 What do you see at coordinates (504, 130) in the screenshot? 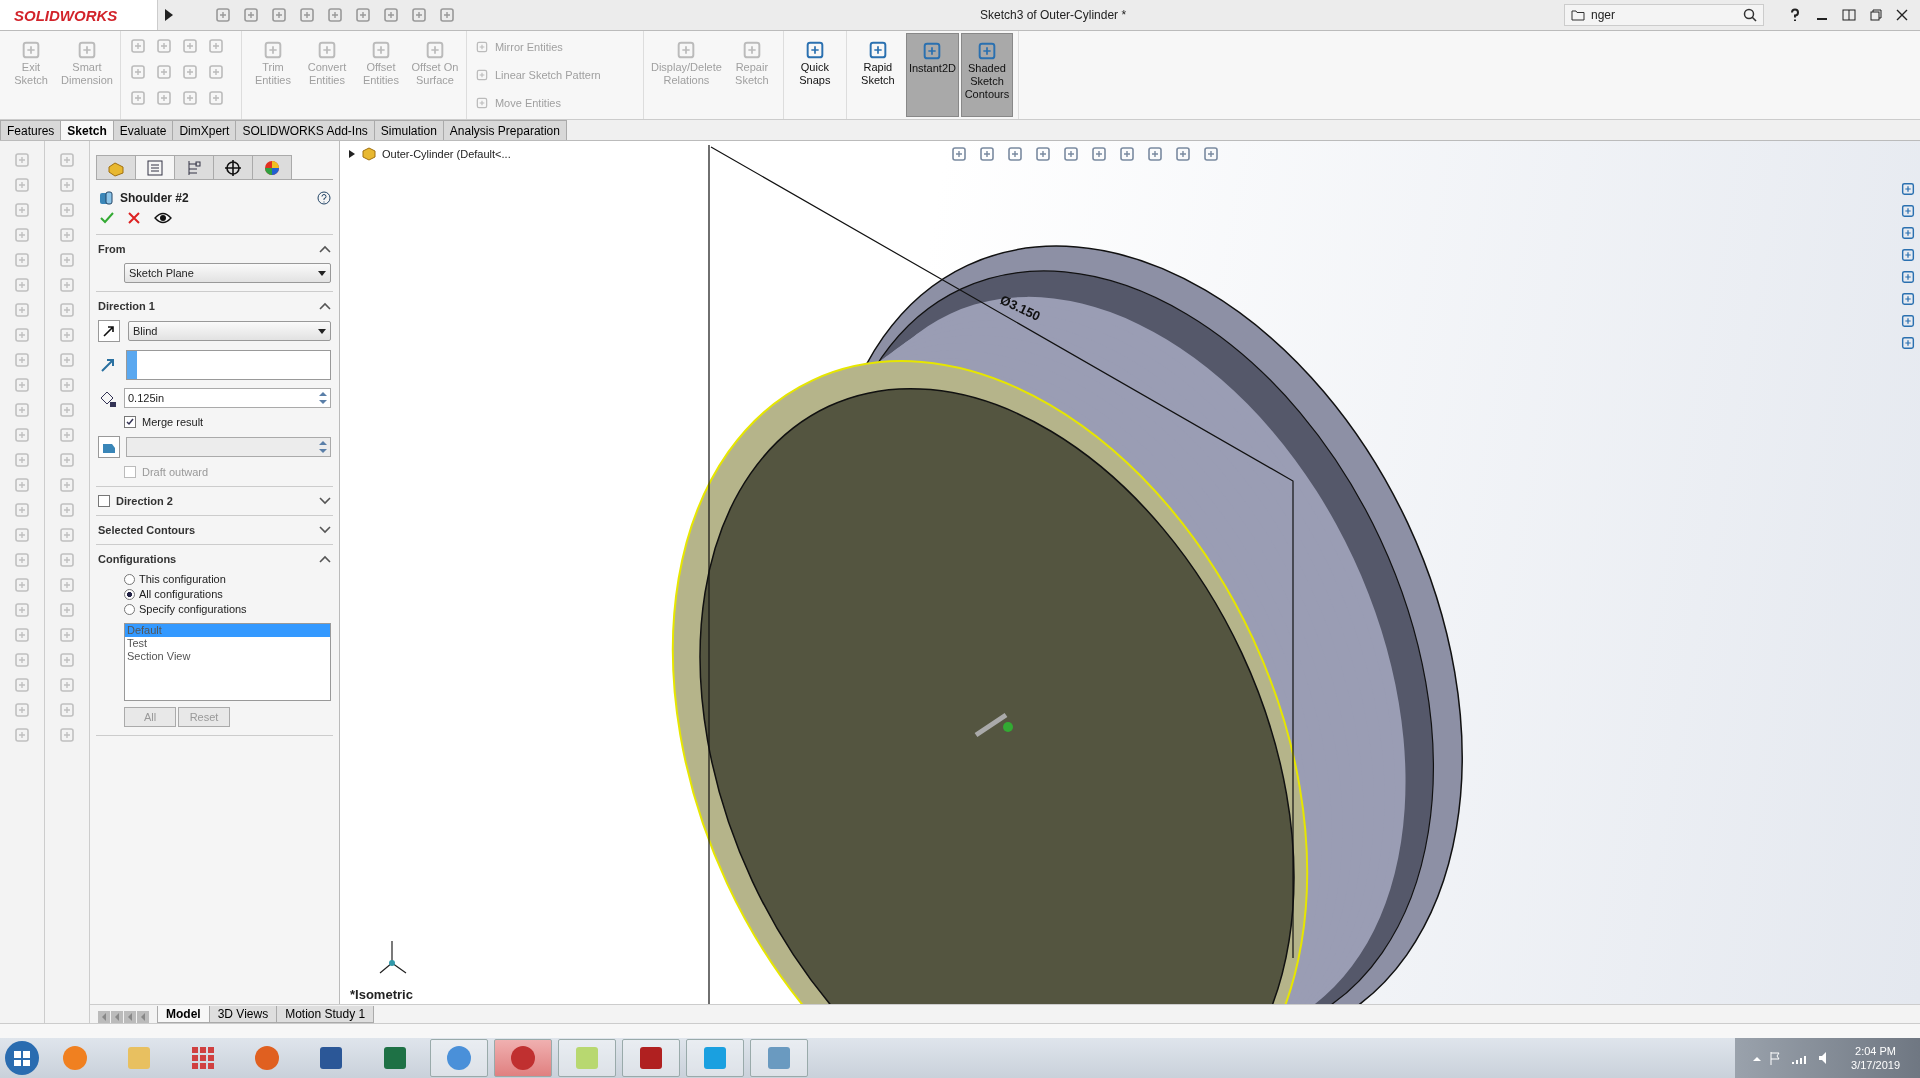
I see `command-tab: Analysis Preparation` at bounding box center [504, 130].